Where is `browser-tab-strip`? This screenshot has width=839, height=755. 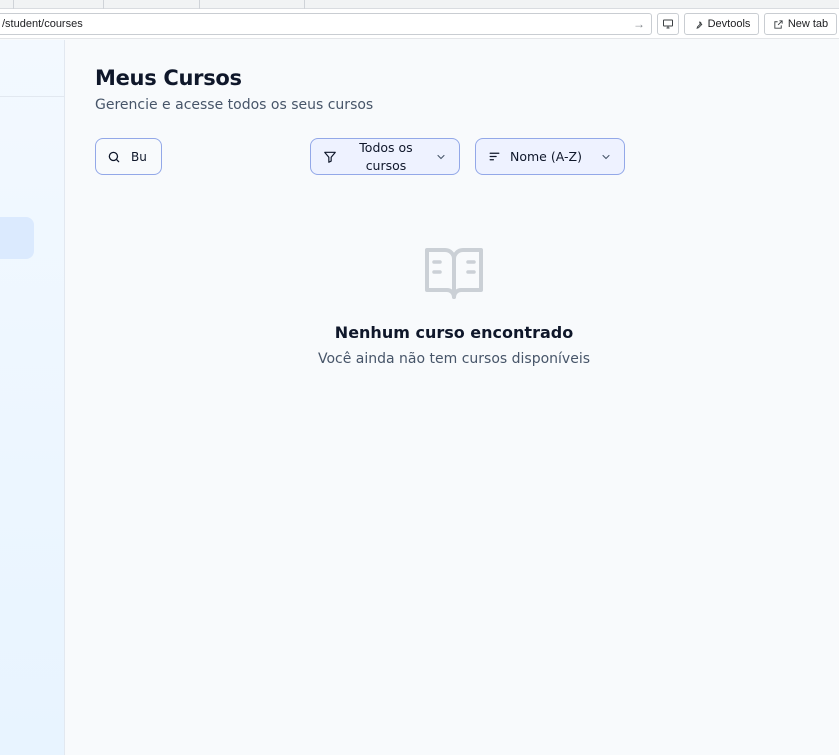 browser-tab-strip is located at coordinates (419, 4).